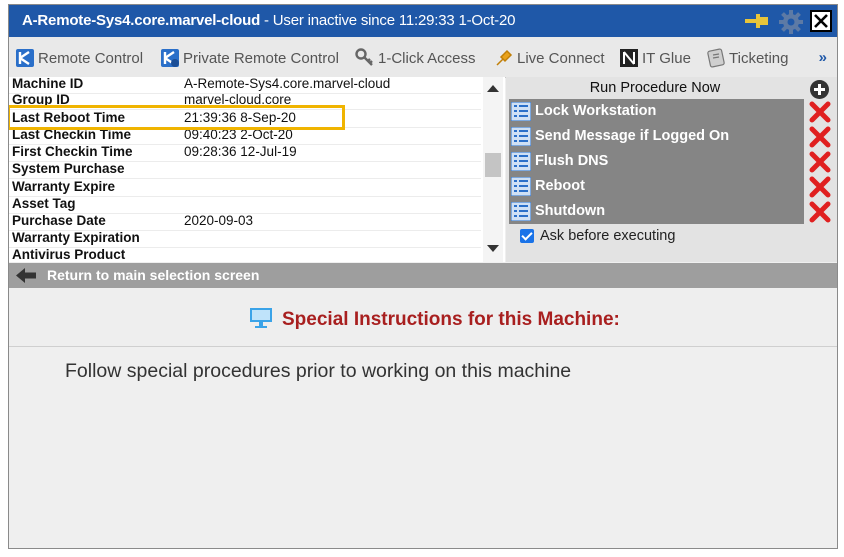  I want to click on return-label: Return to main selection screen, so click(153, 275).